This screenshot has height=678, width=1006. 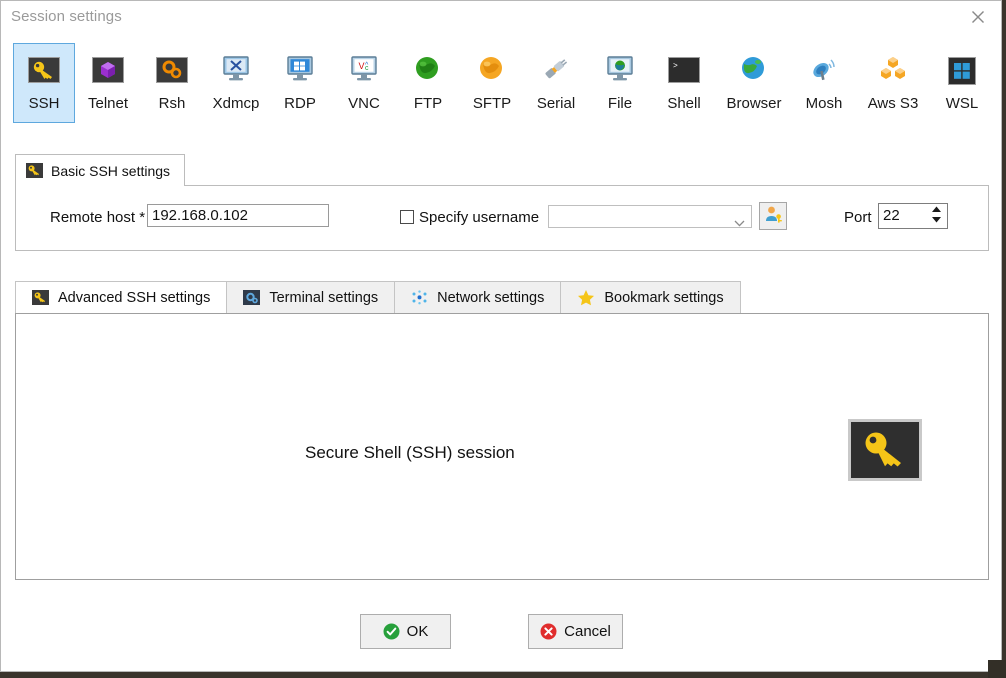 I want to click on protocol-item-shell: > Shell, so click(x=684, y=83).